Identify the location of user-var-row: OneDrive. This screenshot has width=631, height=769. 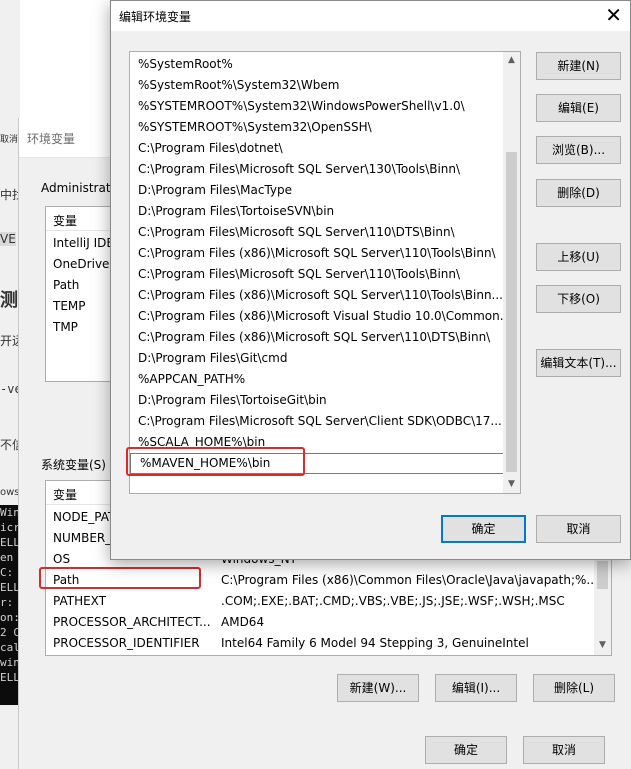
(80, 264).